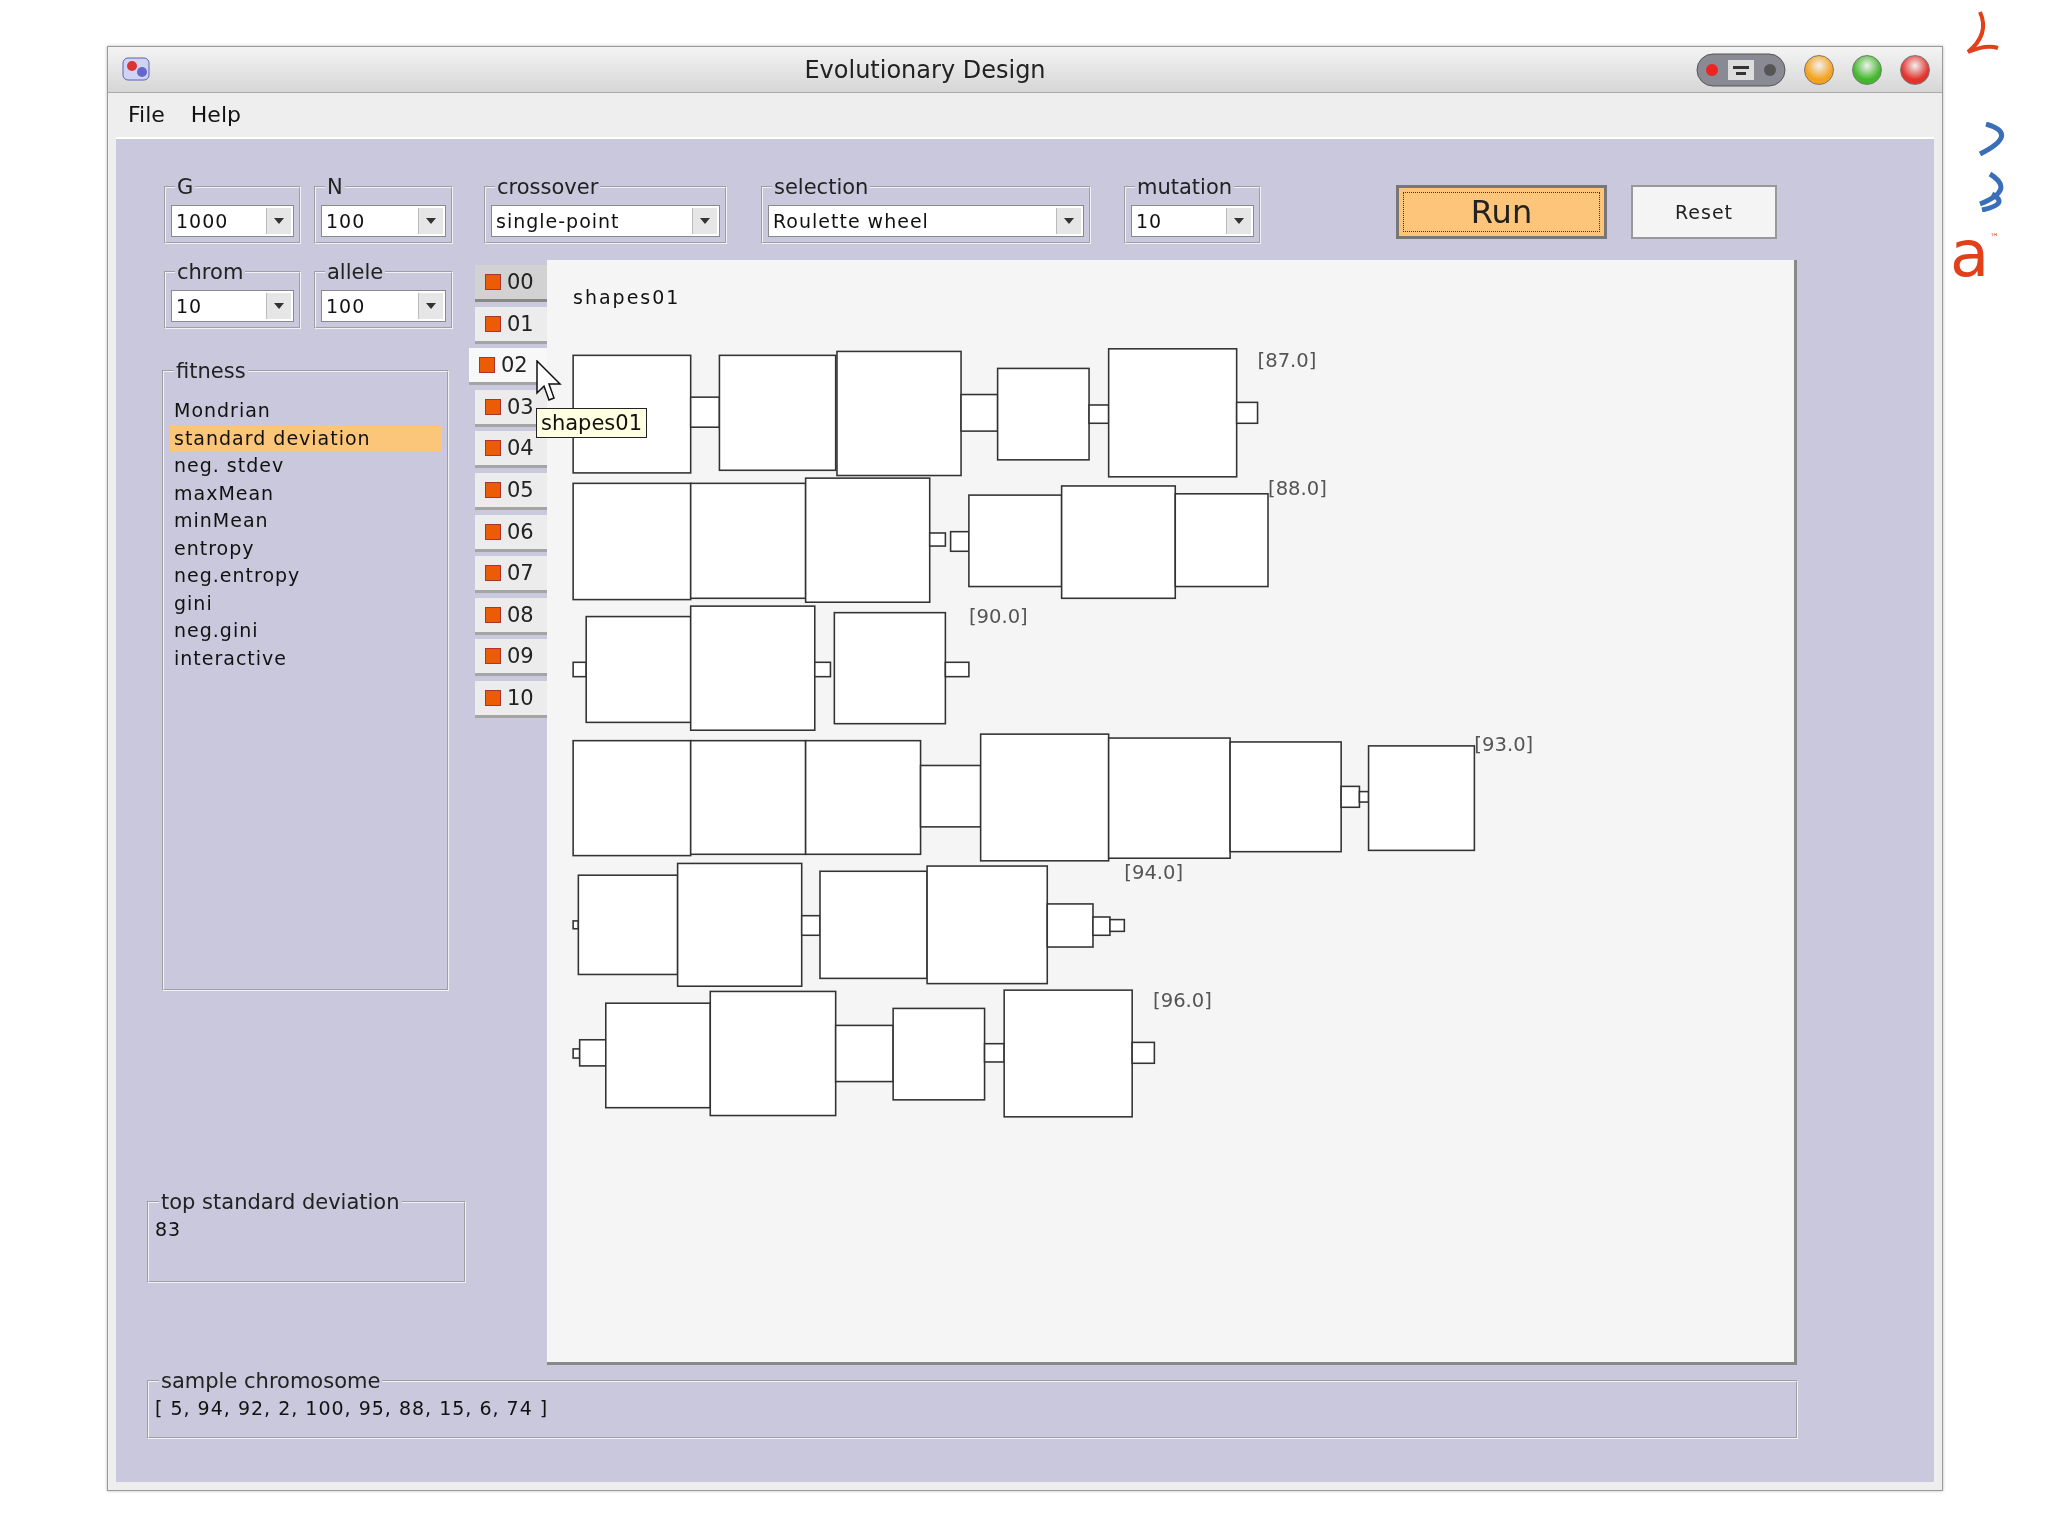 This screenshot has height=1536, width=2048. What do you see at coordinates (1741, 69) in the screenshot?
I see `toolbar-toggle-icon` at bounding box center [1741, 69].